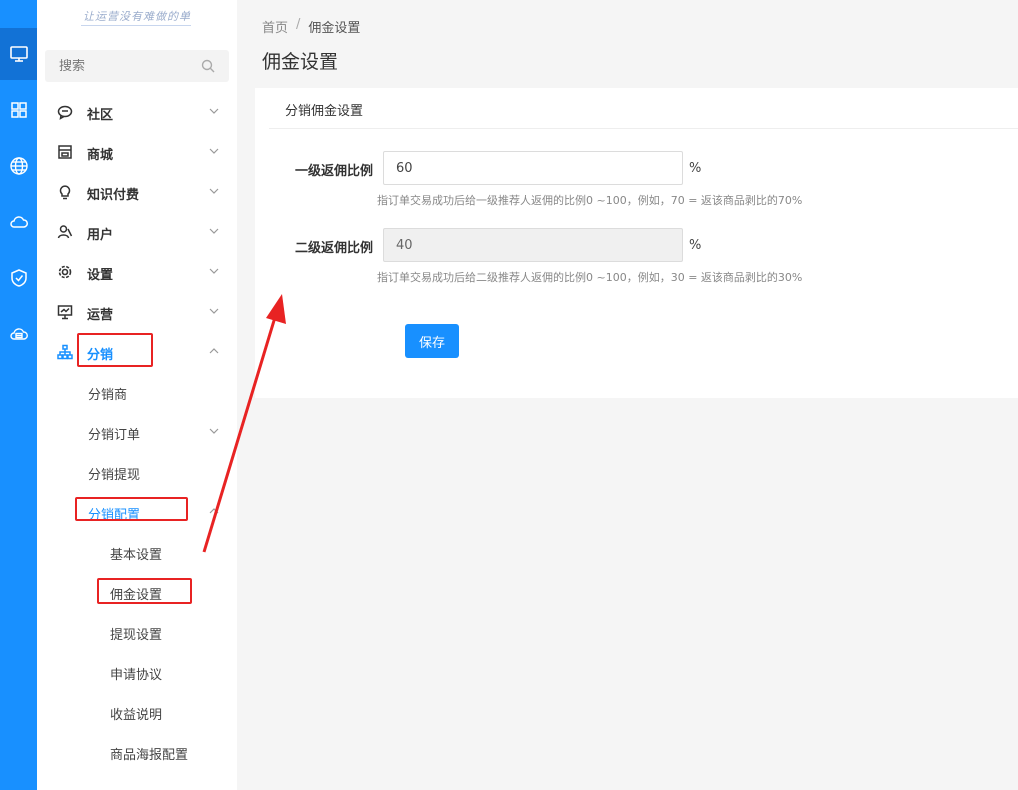  What do you see at coordinates (18, 395) in the screenshot?
I see `icon-rail` at bounding box center [18, 395].